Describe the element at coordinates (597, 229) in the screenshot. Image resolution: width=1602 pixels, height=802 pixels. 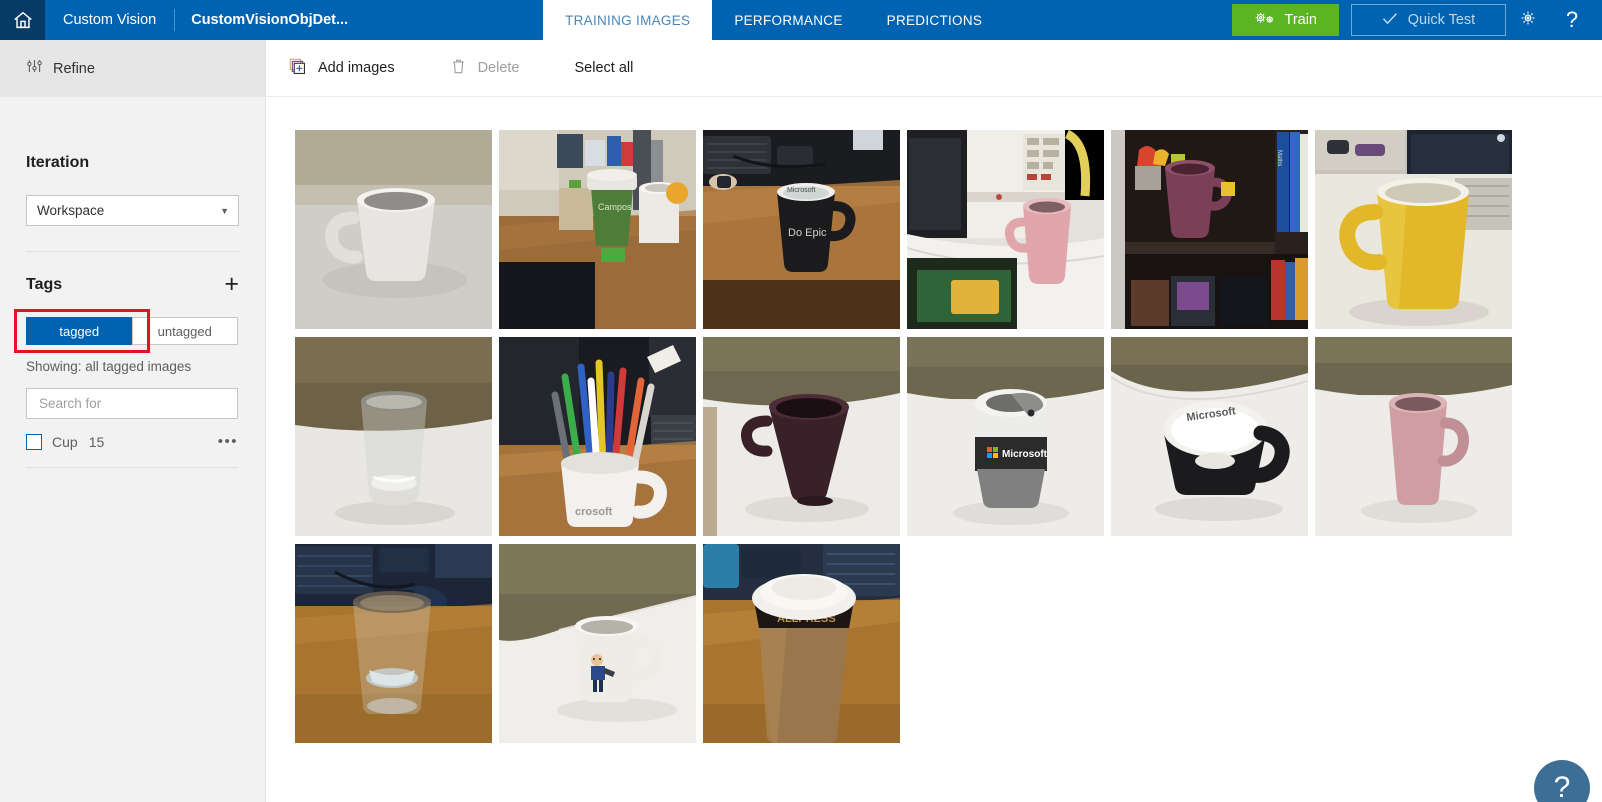
I see `training-image-thumbnail: Campos` at that location.